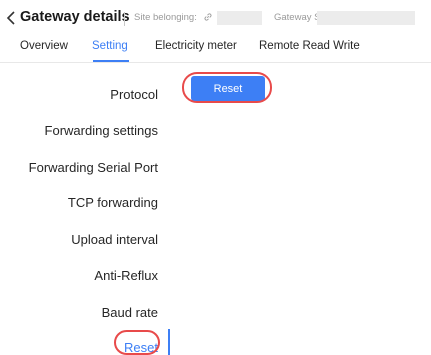  What do you see at coordinates (196, 46) in the screenshot?
I see `tab-electricity-meter: Electricity meter` at bounding box center [196, 46].